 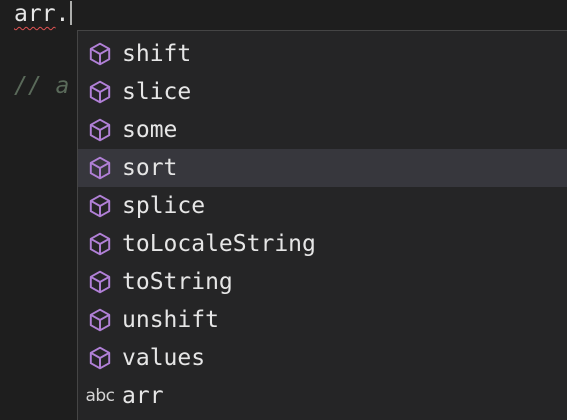 I want to click on text-abc-icon: abc, so click(x=100, y=396).